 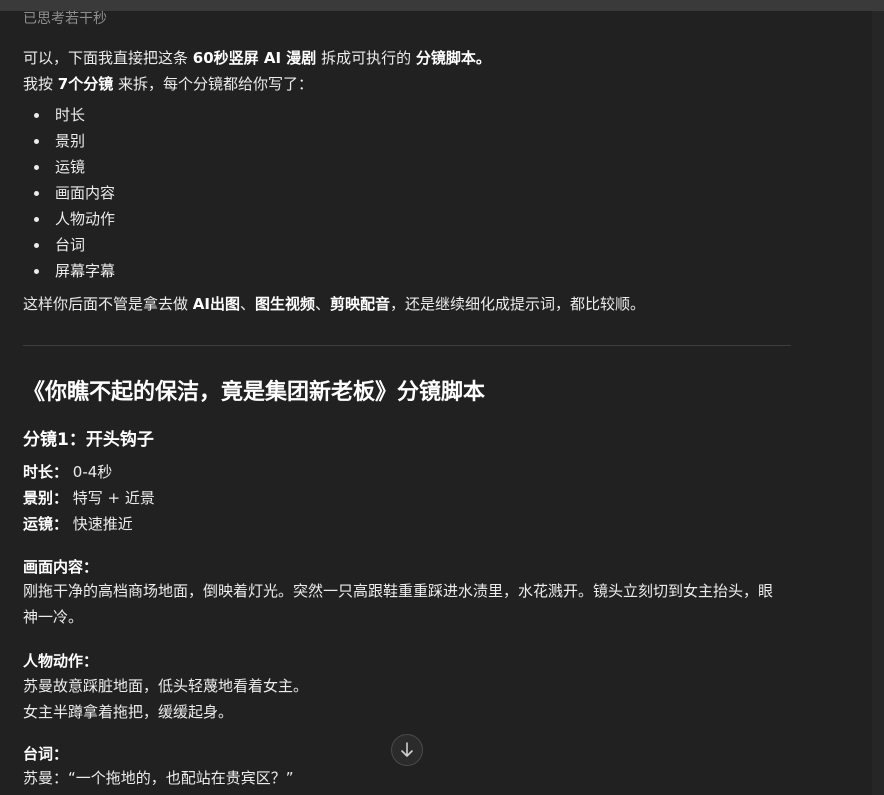 What do you see at coordinates (46, 498) in the screenshot?
I see `shot-type-label: 景别：` at bounding box center [46, 498].